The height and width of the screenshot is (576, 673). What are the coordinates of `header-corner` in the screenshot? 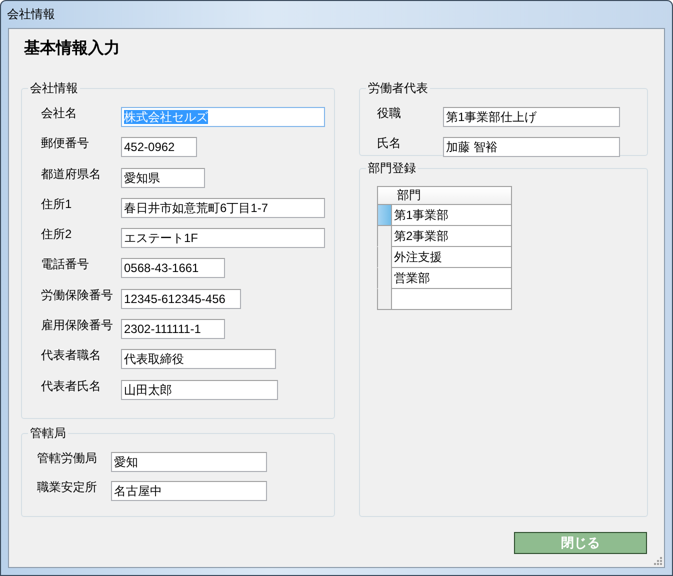 It's located at (384, 195).